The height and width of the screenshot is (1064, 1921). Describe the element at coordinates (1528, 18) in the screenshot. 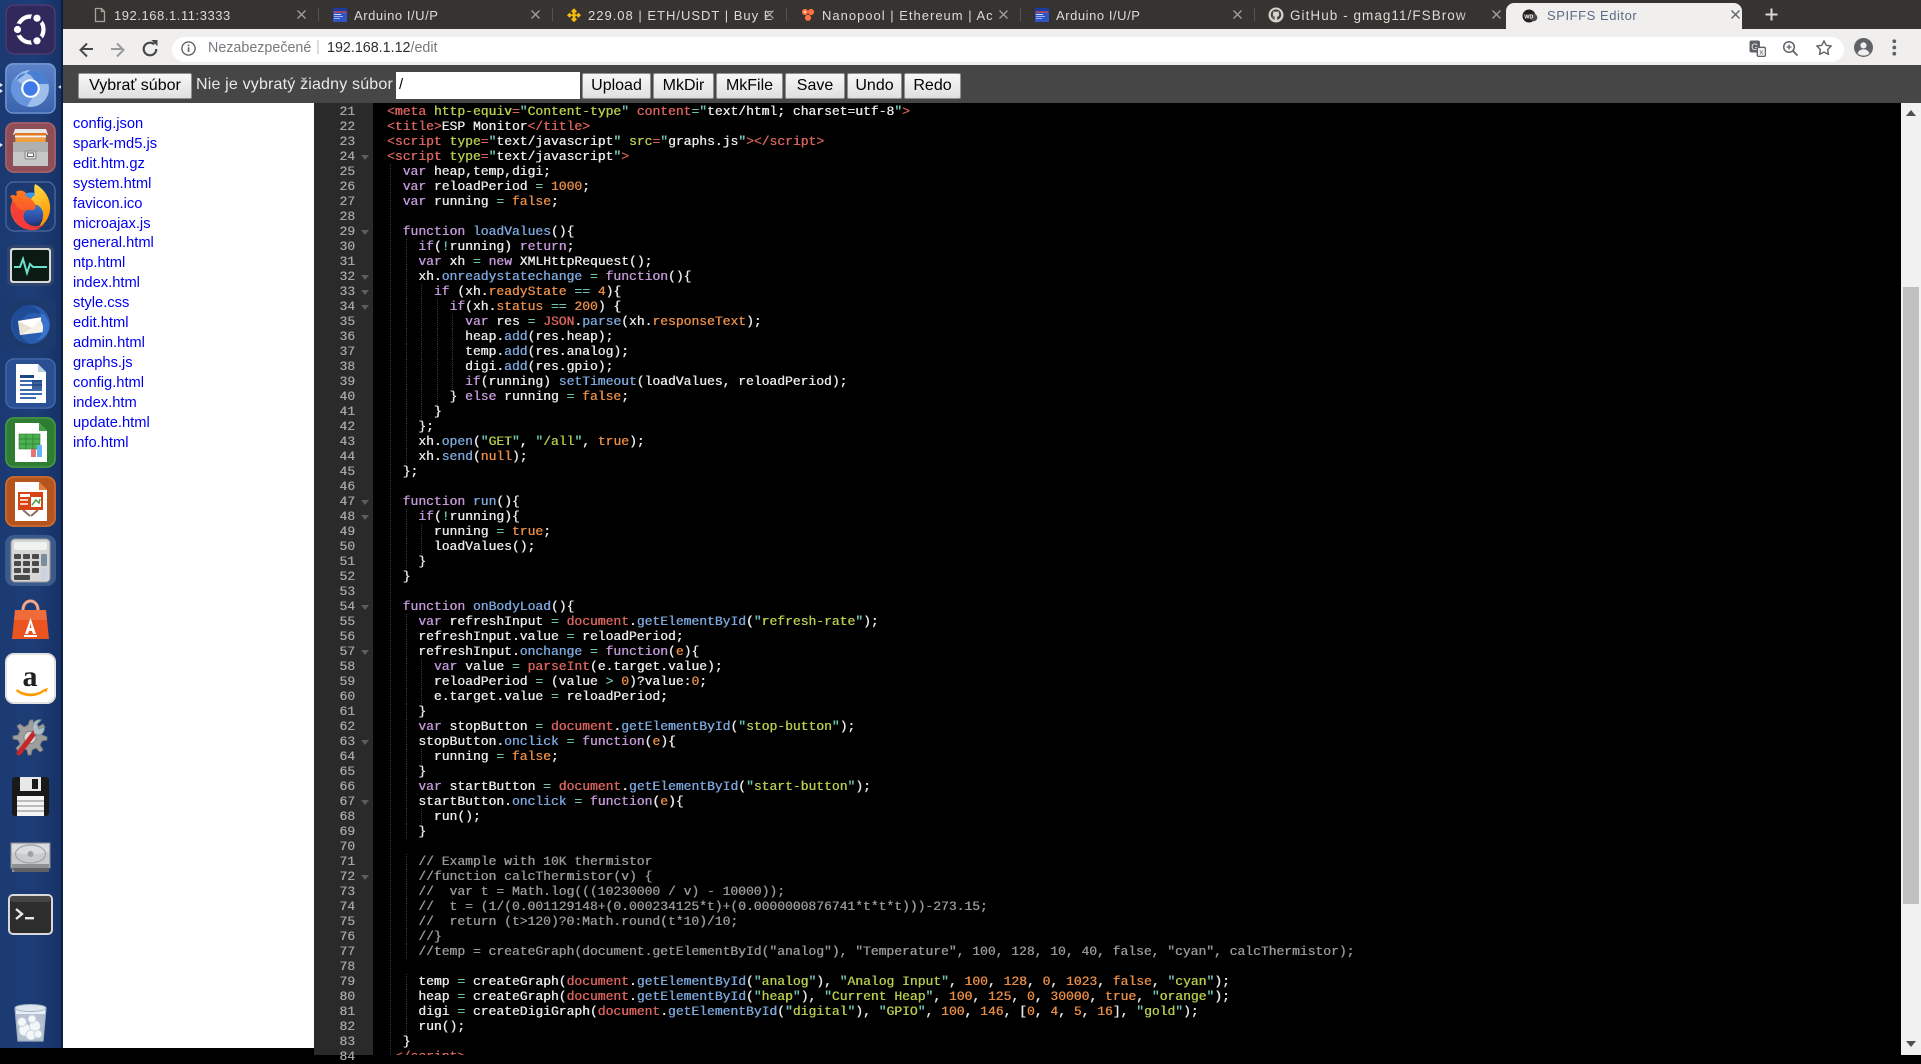

I see `svg-text: WD` at that location.